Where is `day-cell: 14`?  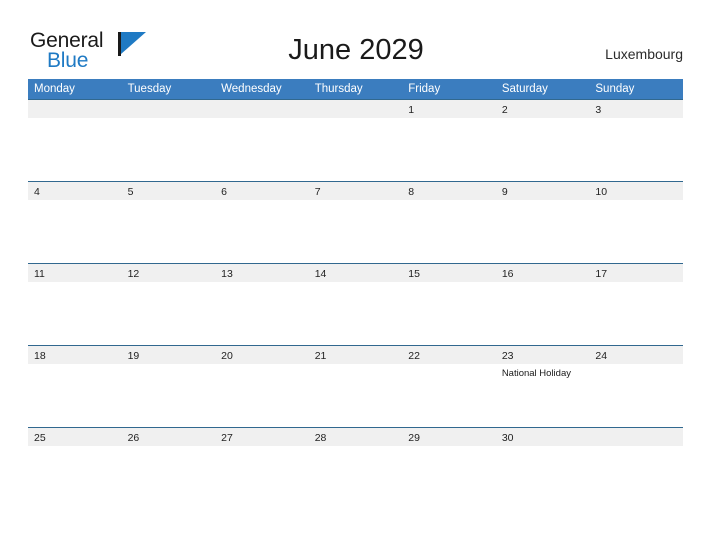 day-cell: 14 is located at coordinates (355, 304).